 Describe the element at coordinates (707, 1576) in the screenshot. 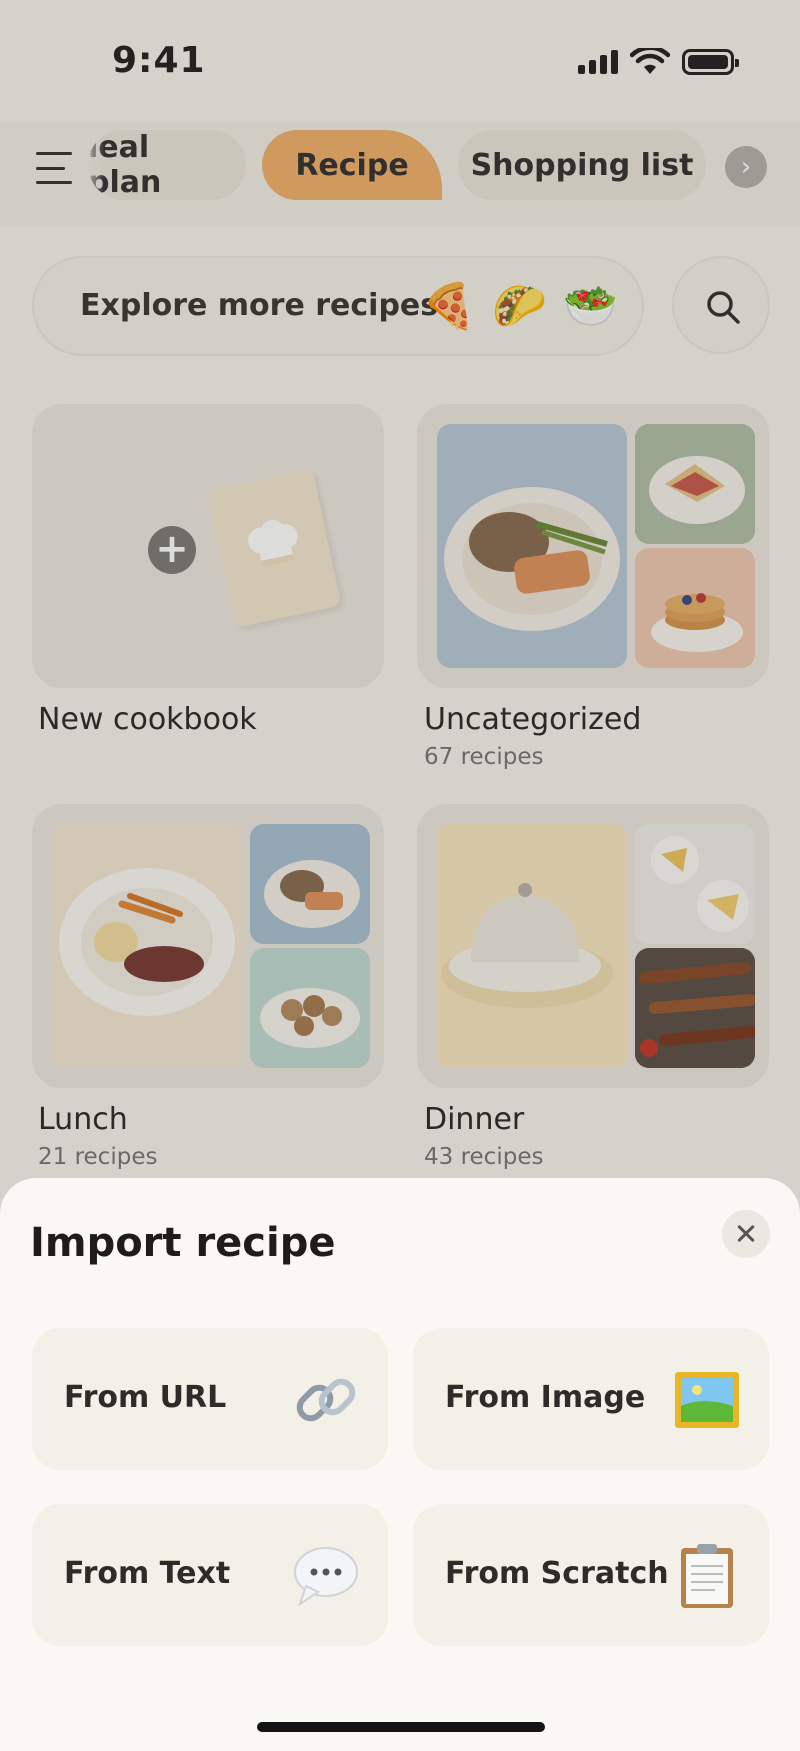

I see `clipboard-icon` at that location.